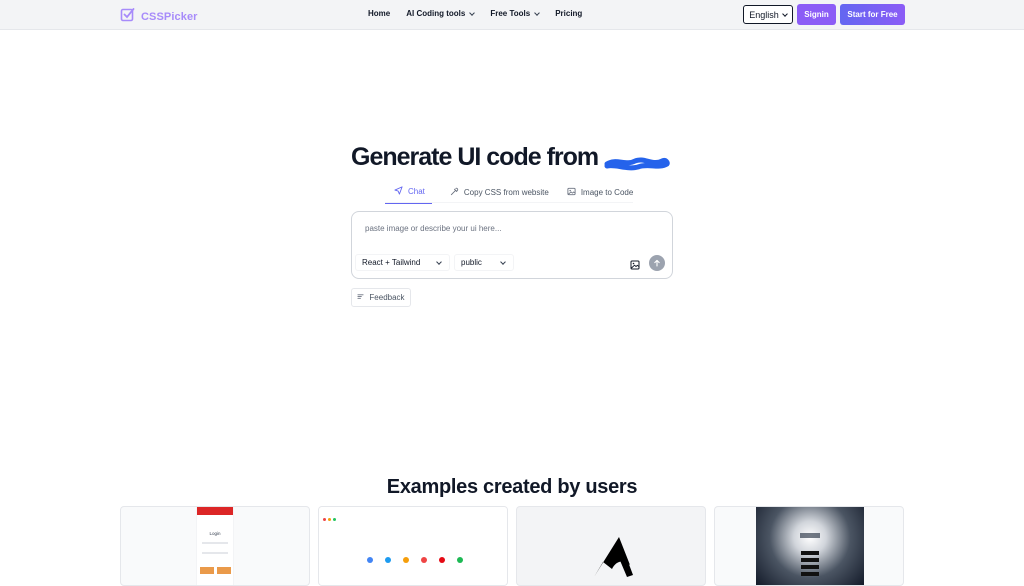  I want to click on start-for-free-button: Start for Free, so click(872, 14).